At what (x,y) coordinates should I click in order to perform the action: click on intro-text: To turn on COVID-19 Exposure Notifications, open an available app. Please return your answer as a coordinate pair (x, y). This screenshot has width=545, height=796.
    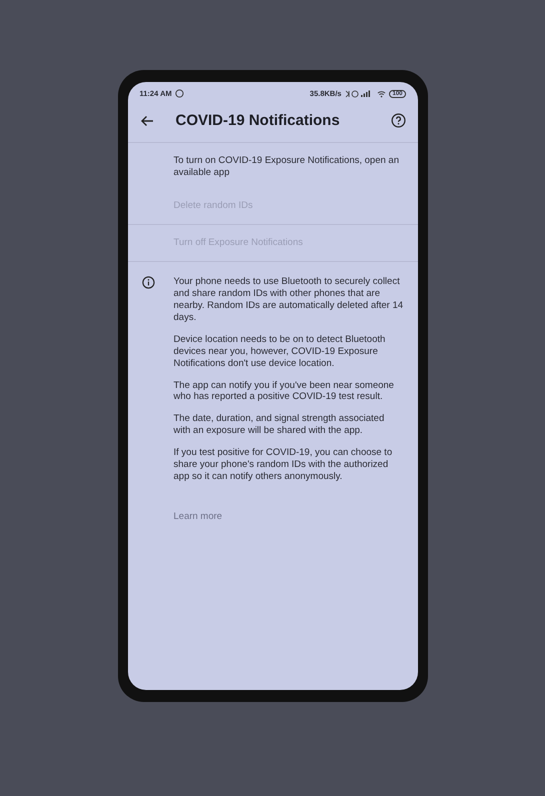
    Looking at the image, I should click on (286, 166).